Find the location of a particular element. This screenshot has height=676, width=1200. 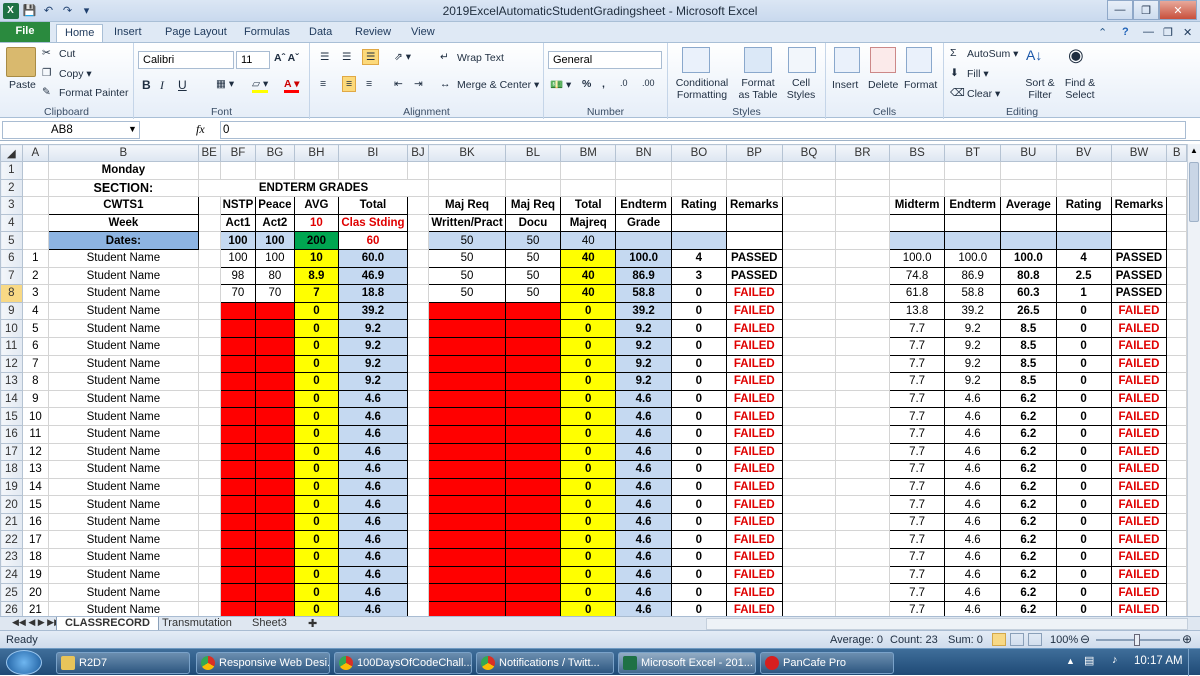

cell-majreq-total: 40 is located at coordinates (588, 276).